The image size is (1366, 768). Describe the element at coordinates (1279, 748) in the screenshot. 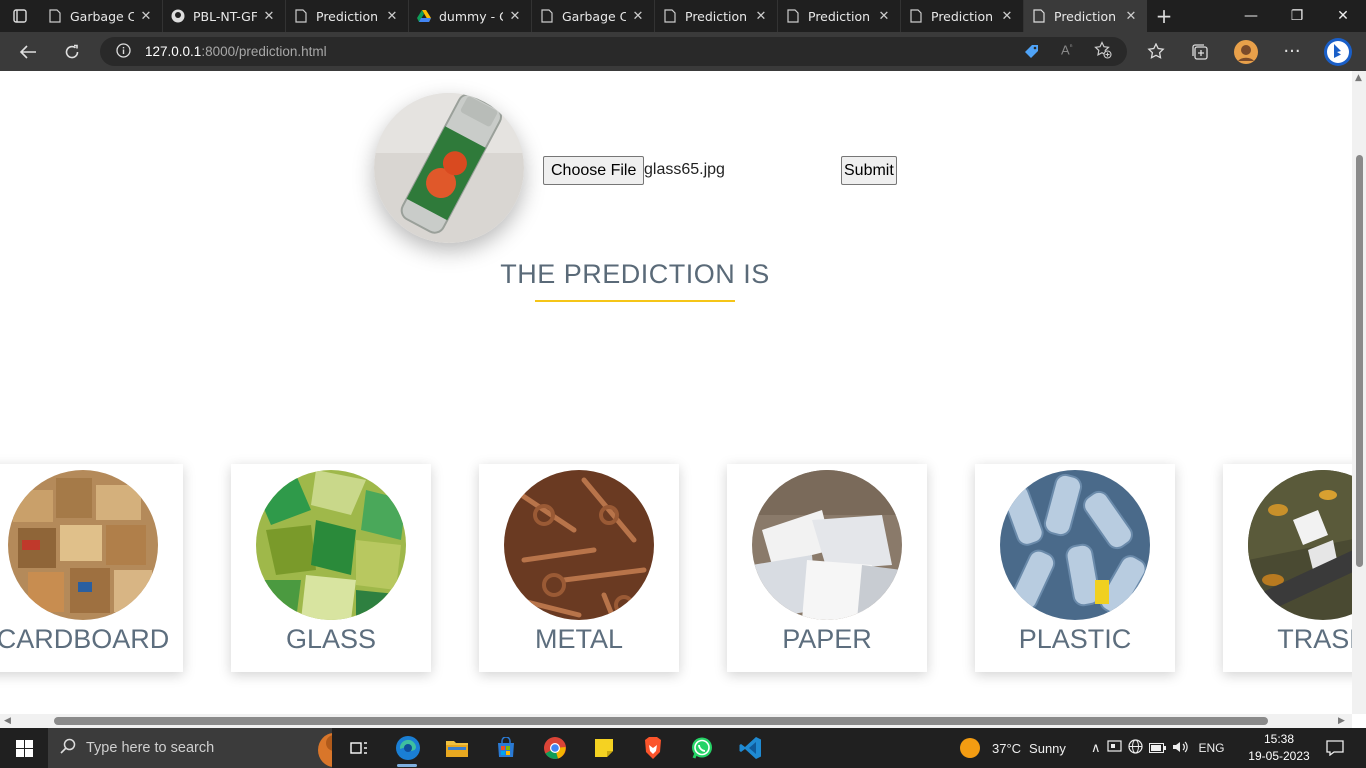

I see `taskbar-clock: 15:38 19-05-2023` at that location.